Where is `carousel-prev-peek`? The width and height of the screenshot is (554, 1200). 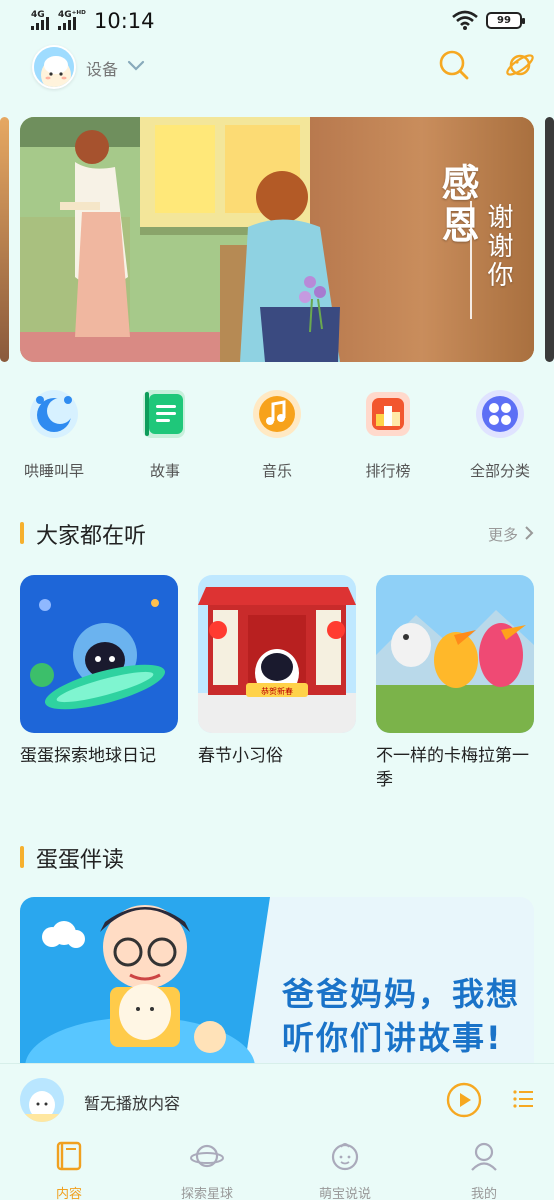 carousel-prev-peek is located at coordinates (4, 239).